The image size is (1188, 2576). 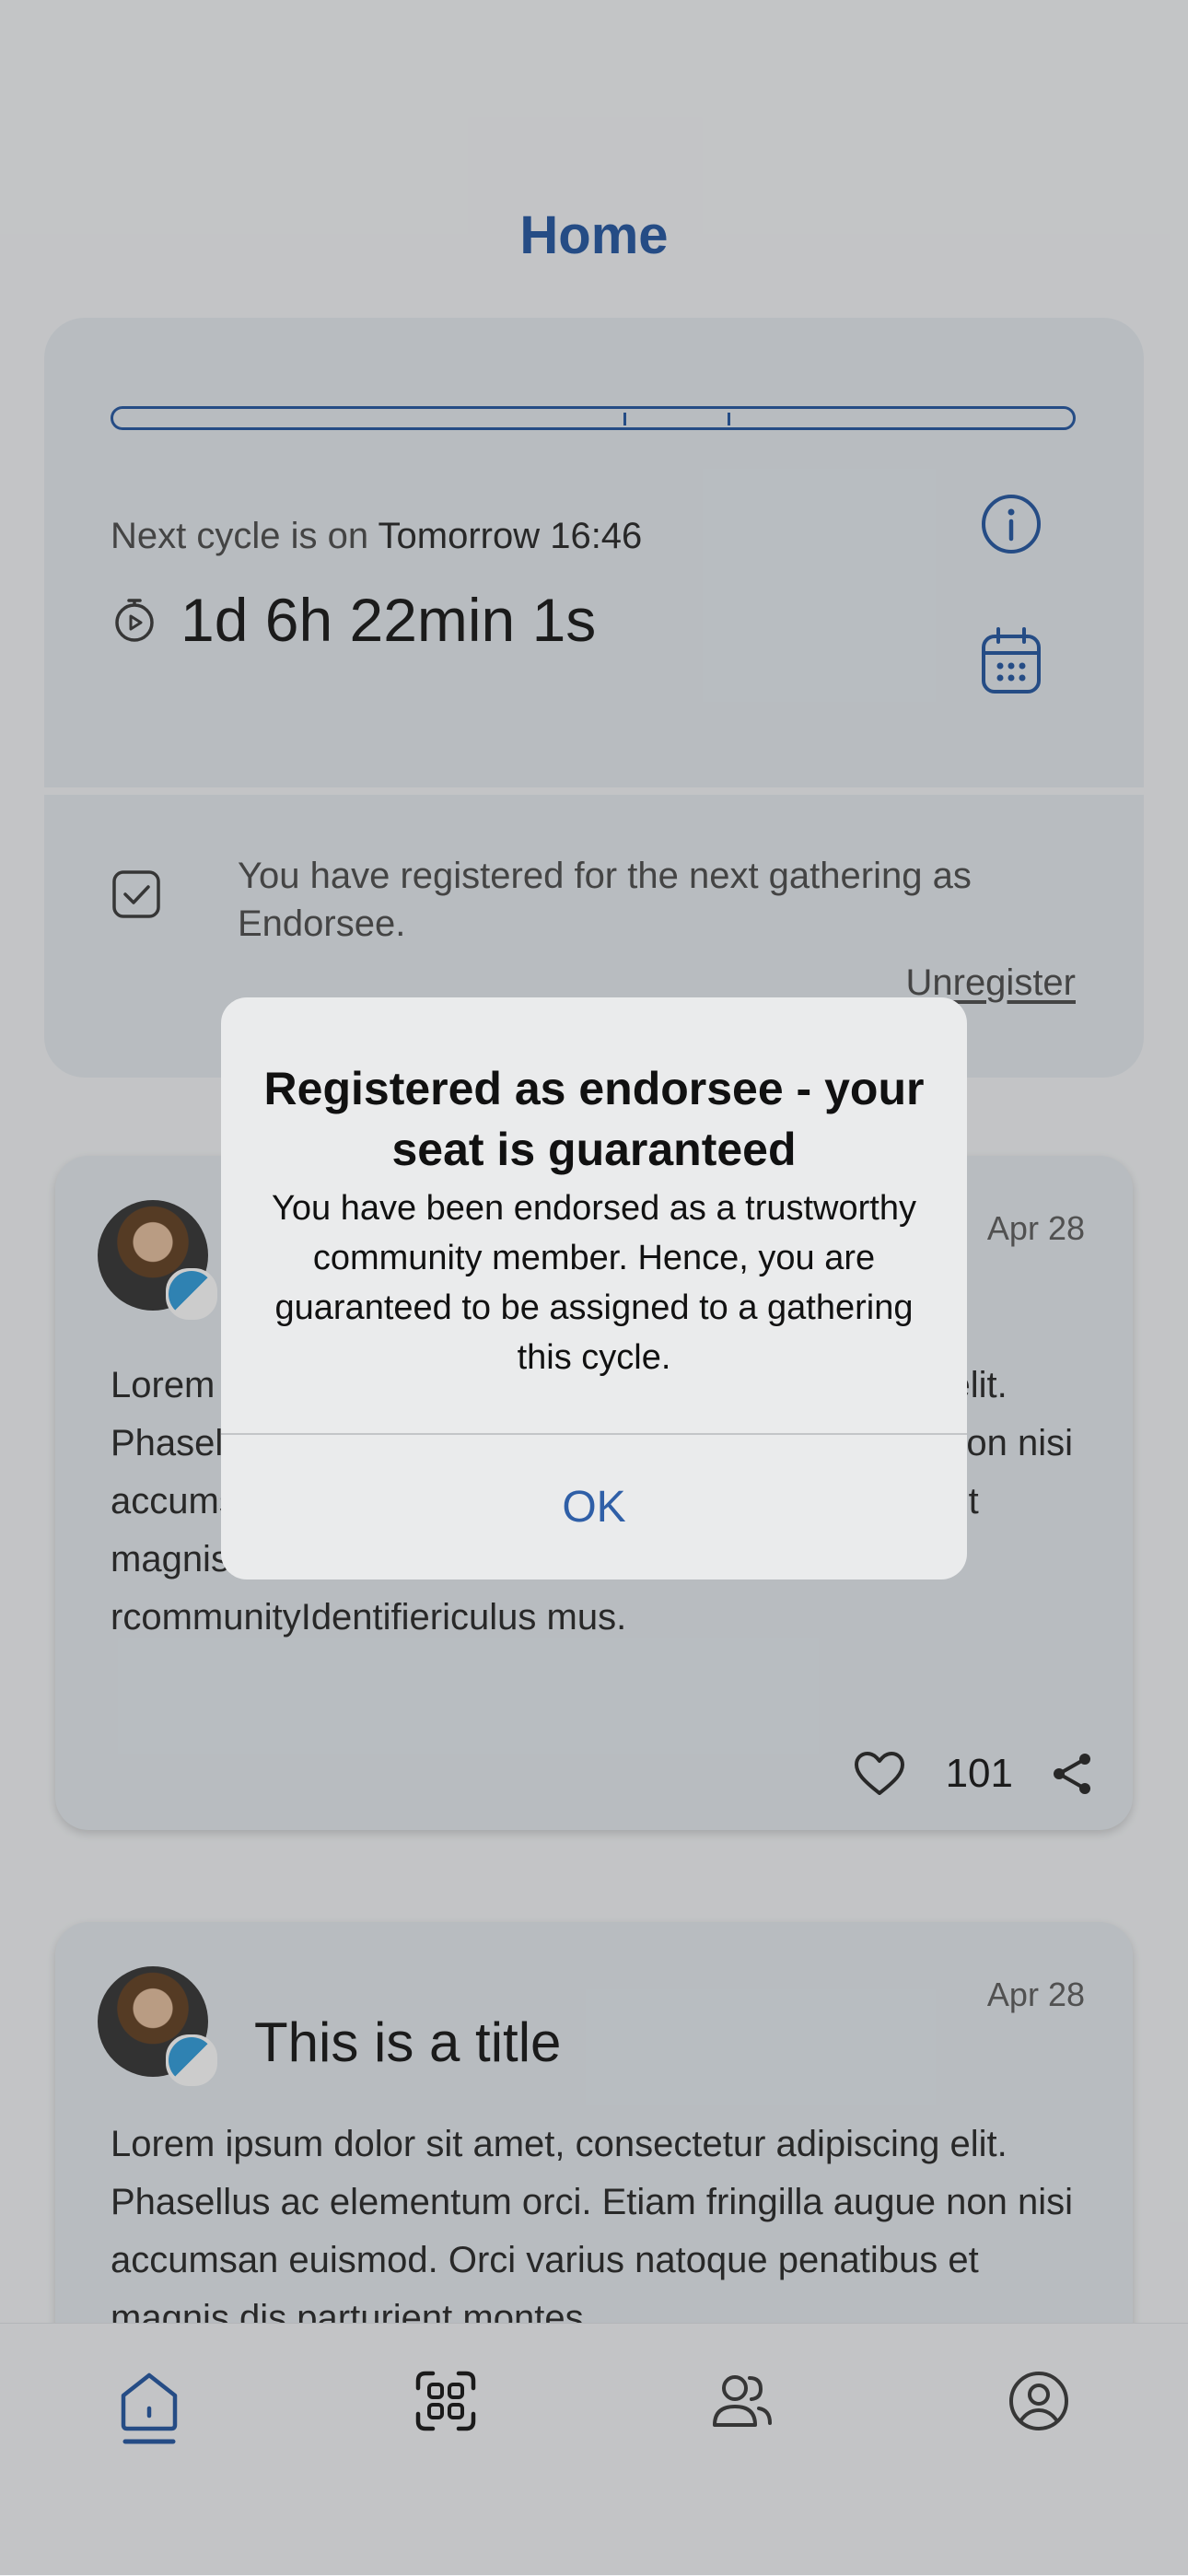 What do you see at coordinates (594, 1507) in the screenshot?
I see `ok-button: OK` at bounding box center [594, 1507].